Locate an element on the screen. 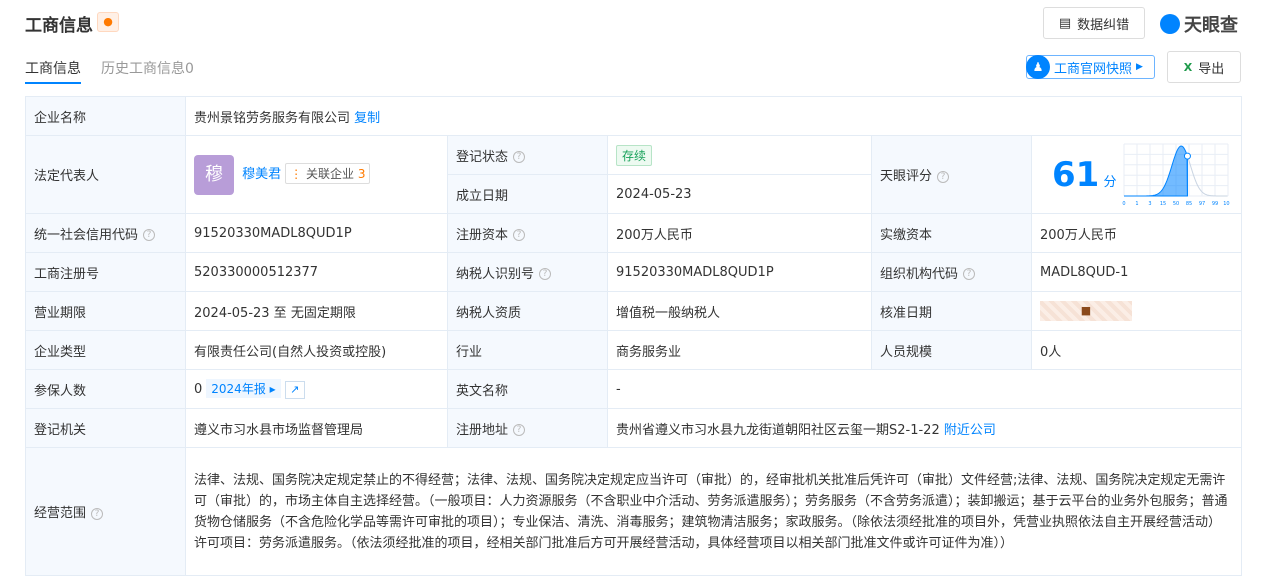  label: 行业 is located at coordinates (527, 350).